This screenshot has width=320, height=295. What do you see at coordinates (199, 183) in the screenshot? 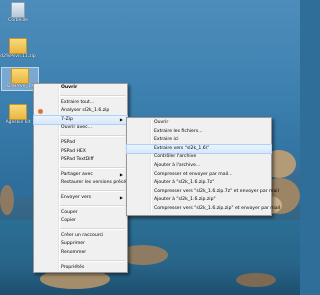
I see `submenu-item-add-to-7z: Ajouter à "sl2k_1.6.zip.7z"` at bounding box center [199, 183].